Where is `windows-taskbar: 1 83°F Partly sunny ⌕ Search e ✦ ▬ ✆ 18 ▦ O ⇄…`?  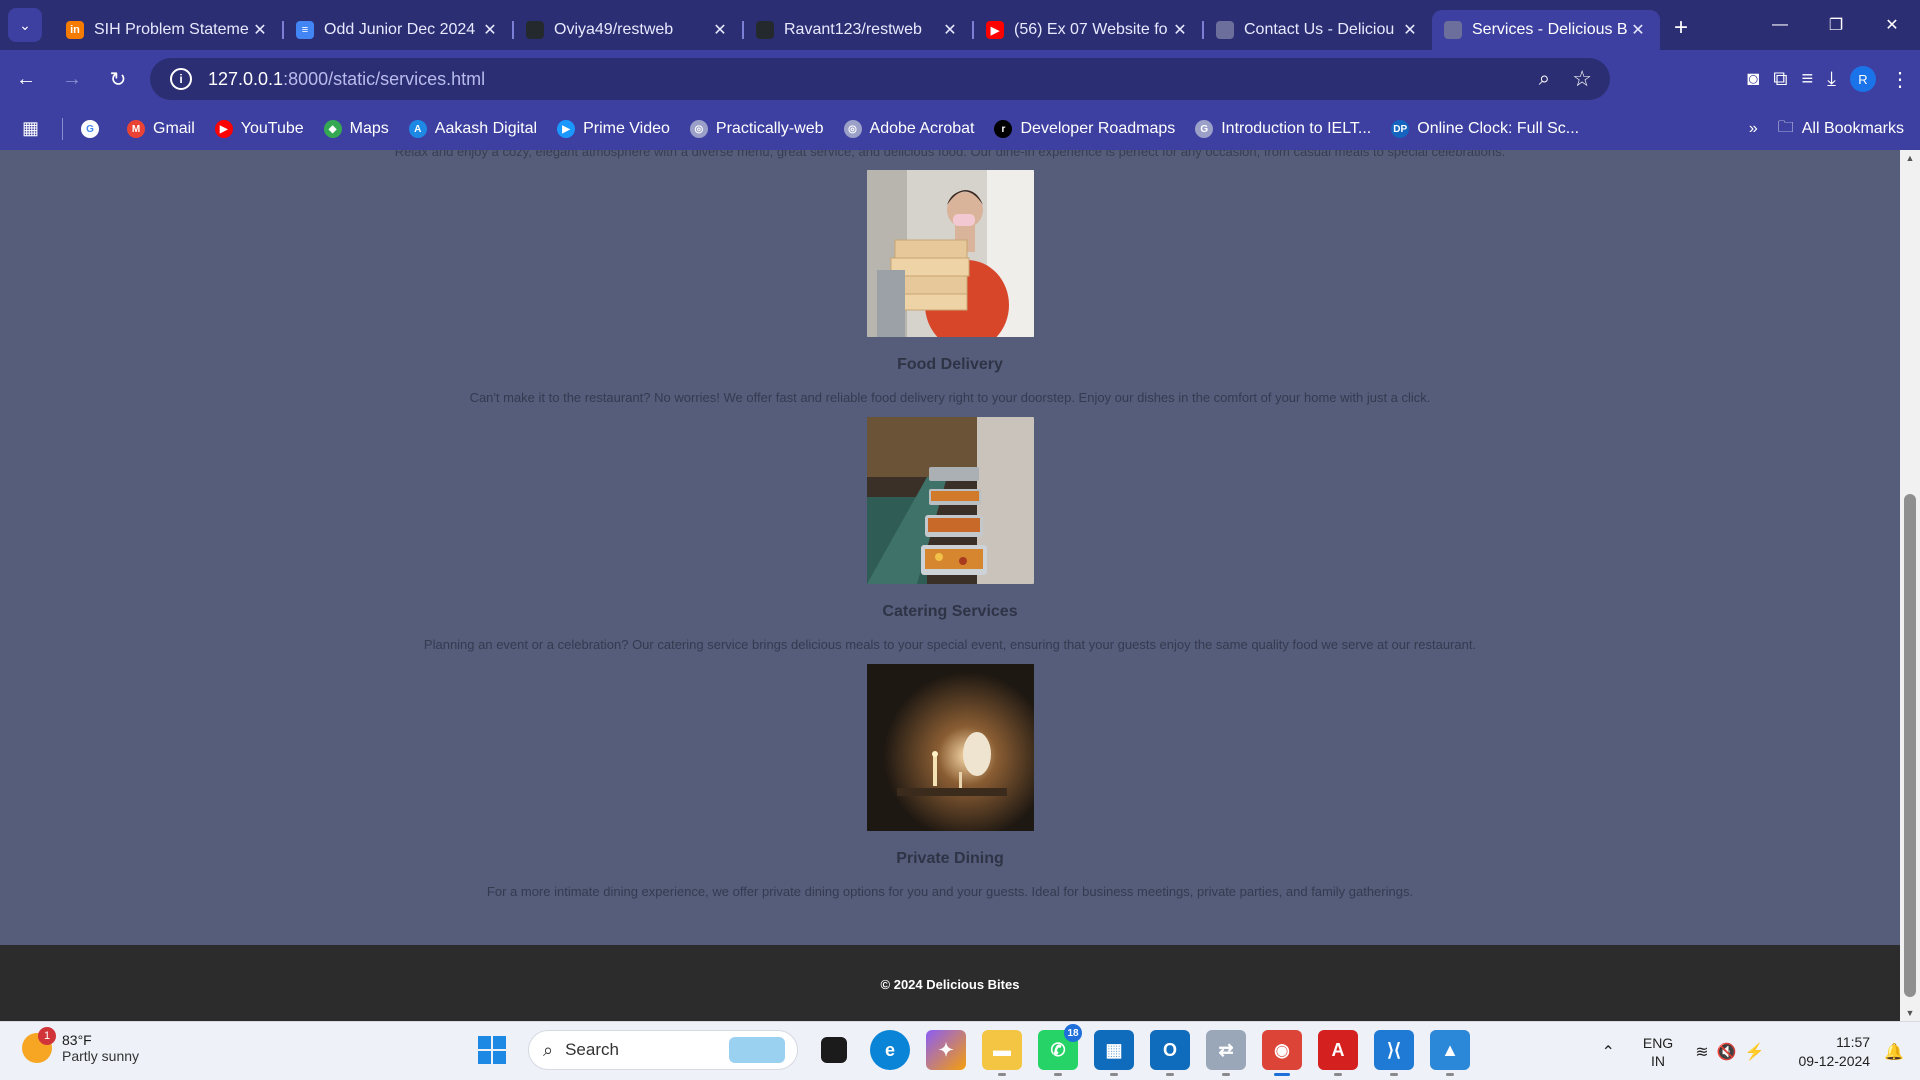 windows-taskbar: 1 83°F Partly sunny ⌕ Search e ✦ ▬ ✆ 18 ▦ O ⇄… is located at coordinates (960, 1050).